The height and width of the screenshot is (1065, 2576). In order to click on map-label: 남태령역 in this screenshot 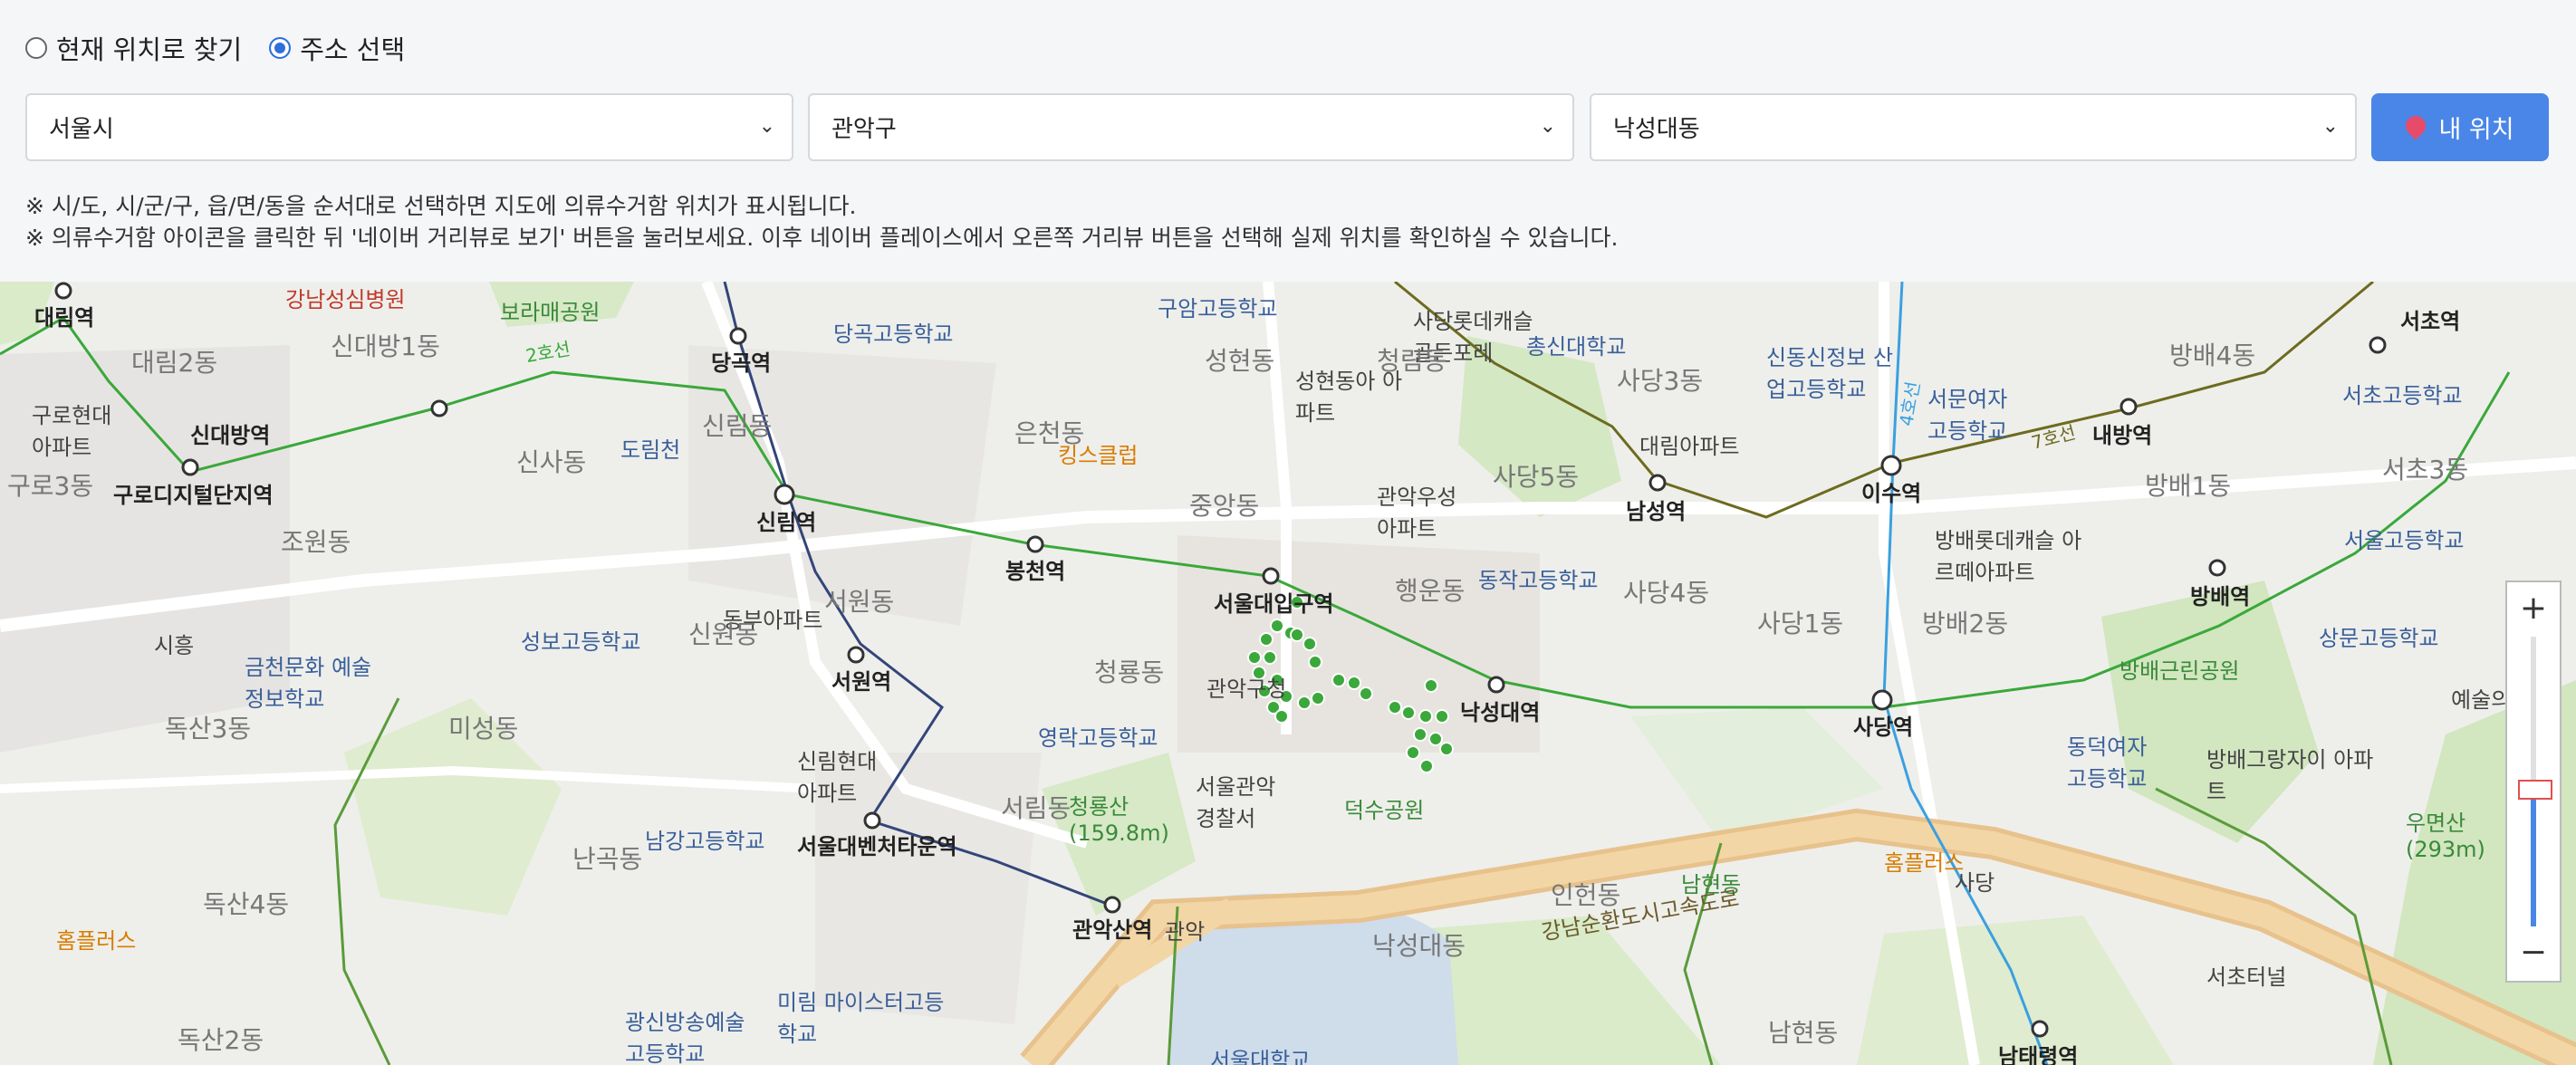, I will do `click(2038, 1054)`.